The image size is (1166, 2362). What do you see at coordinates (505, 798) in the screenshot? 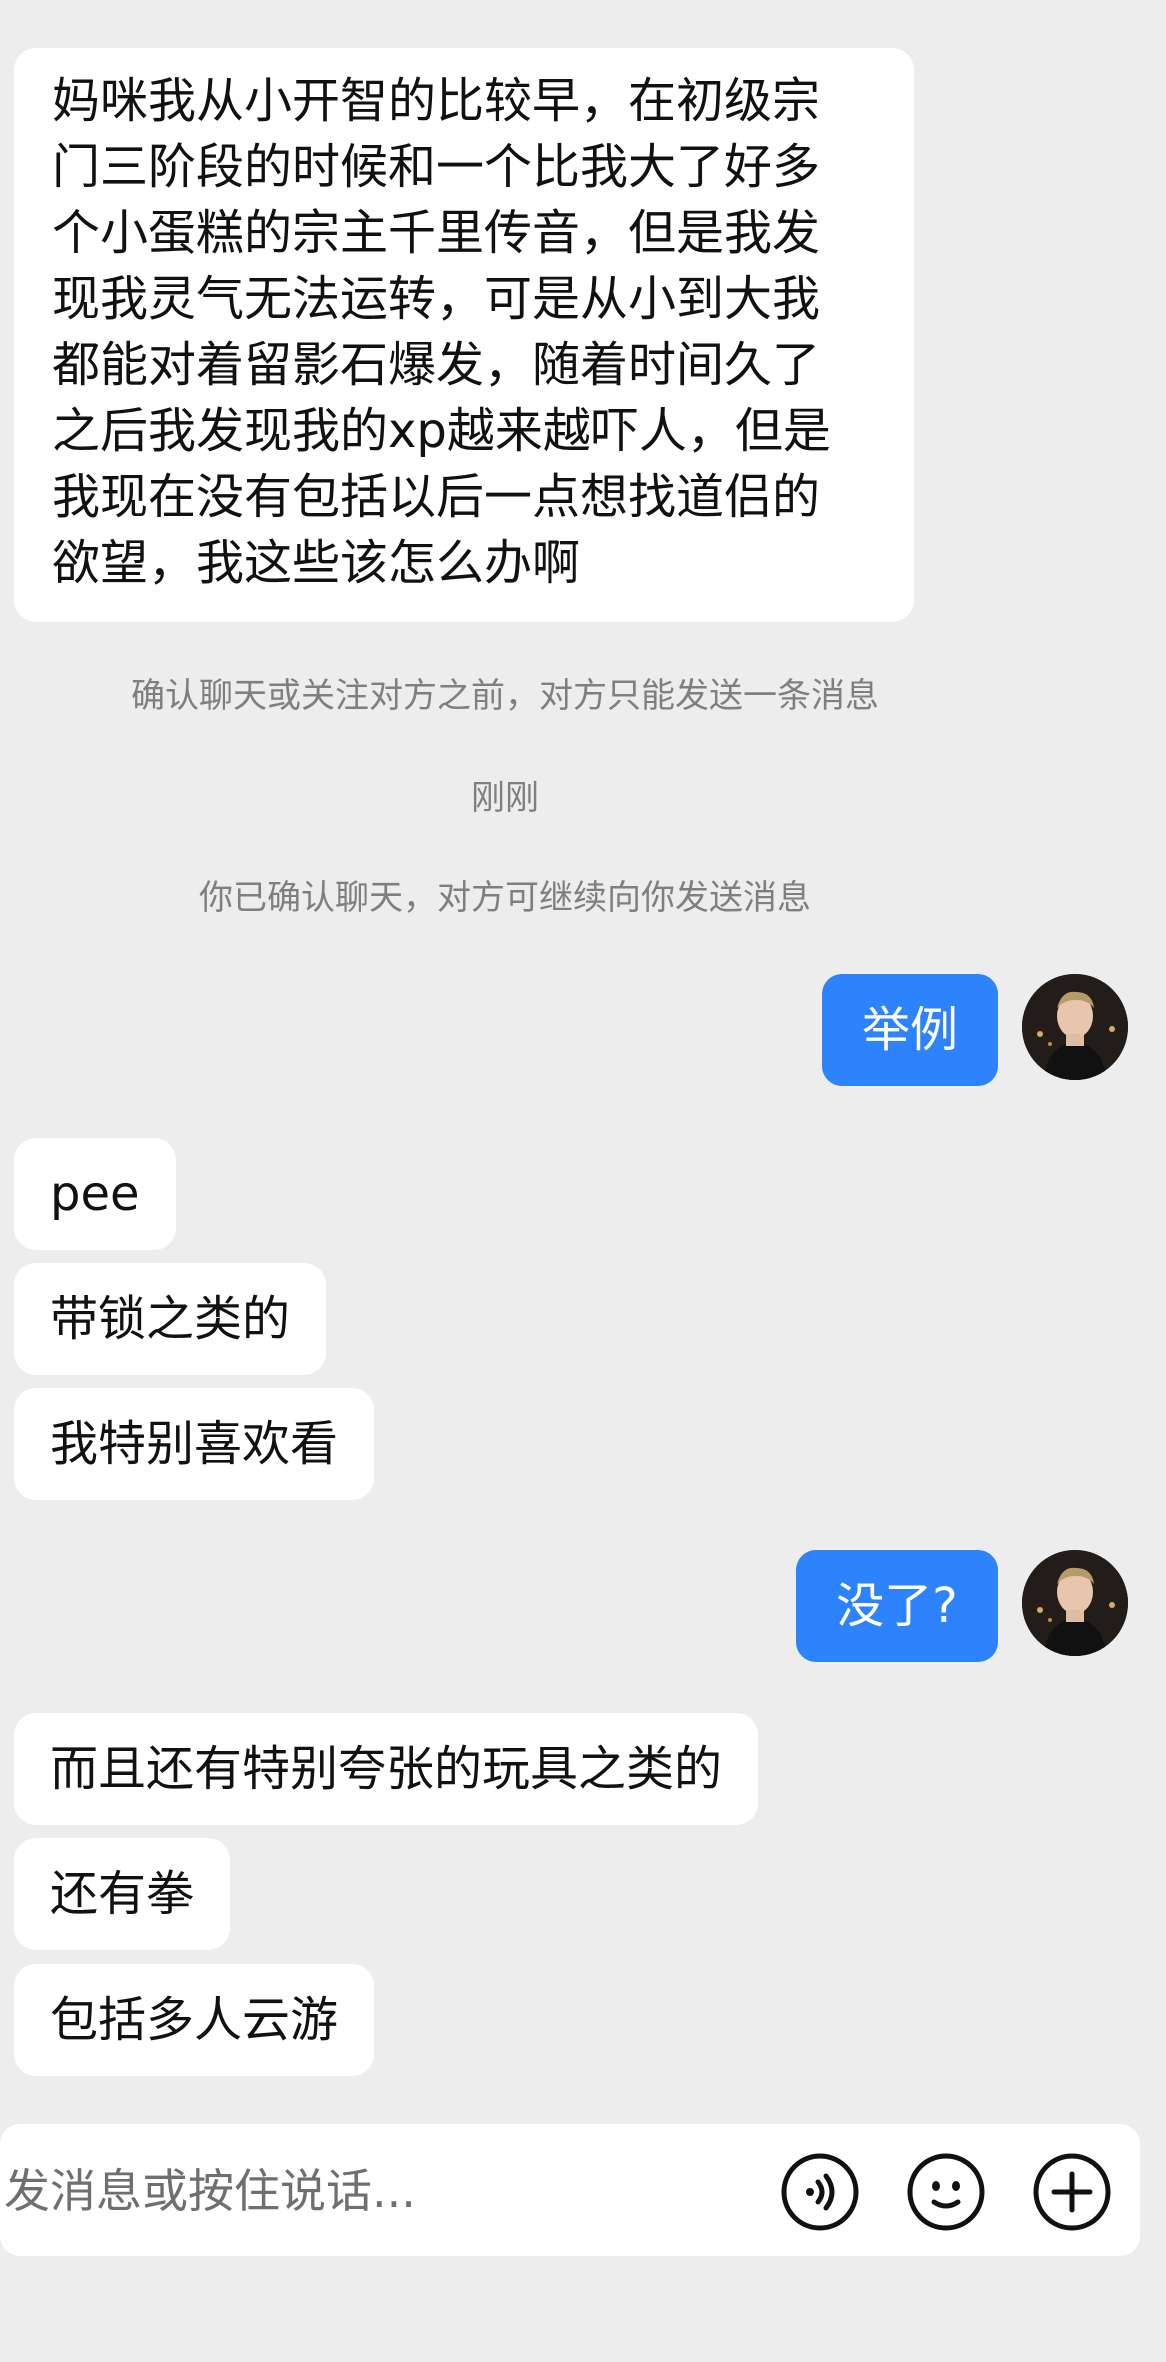
I see `timestamp: 刚刚` at bounding box center [505, 798].